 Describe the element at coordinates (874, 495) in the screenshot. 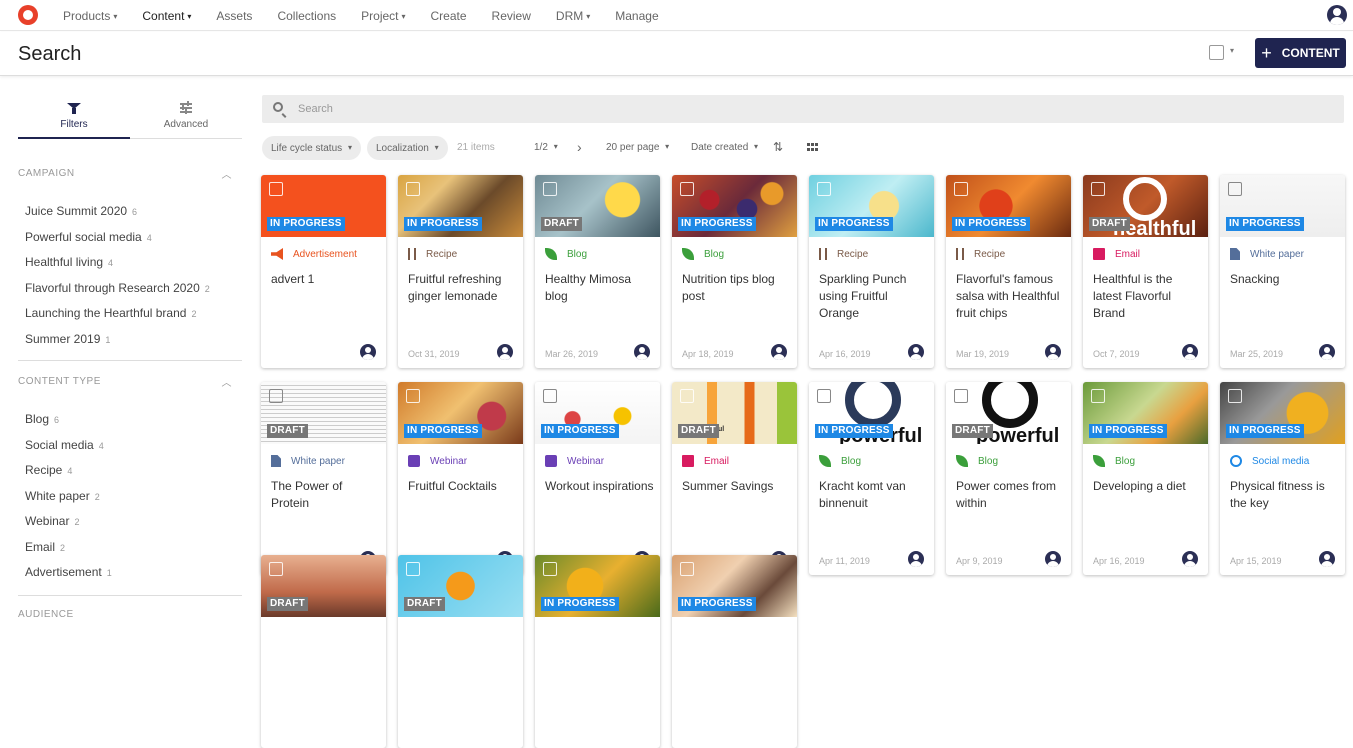

I see `card-title: Kracht komt van binnenuit` at that location.